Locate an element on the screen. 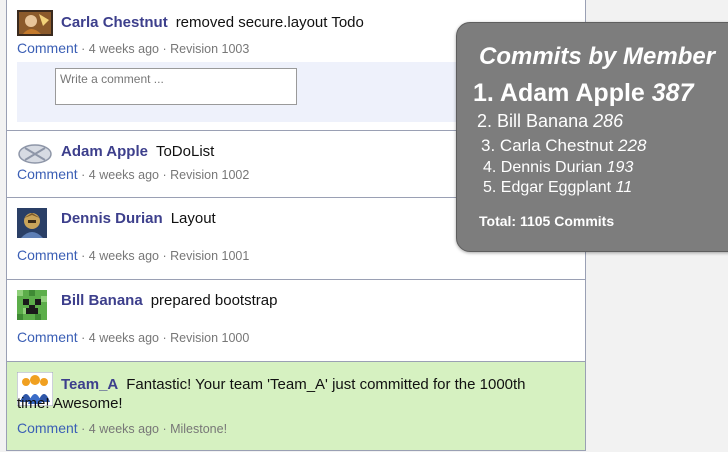 This screenshot has height=452, width=728. member-name: Edgar Eggplant is located at coordinates (556, 187).